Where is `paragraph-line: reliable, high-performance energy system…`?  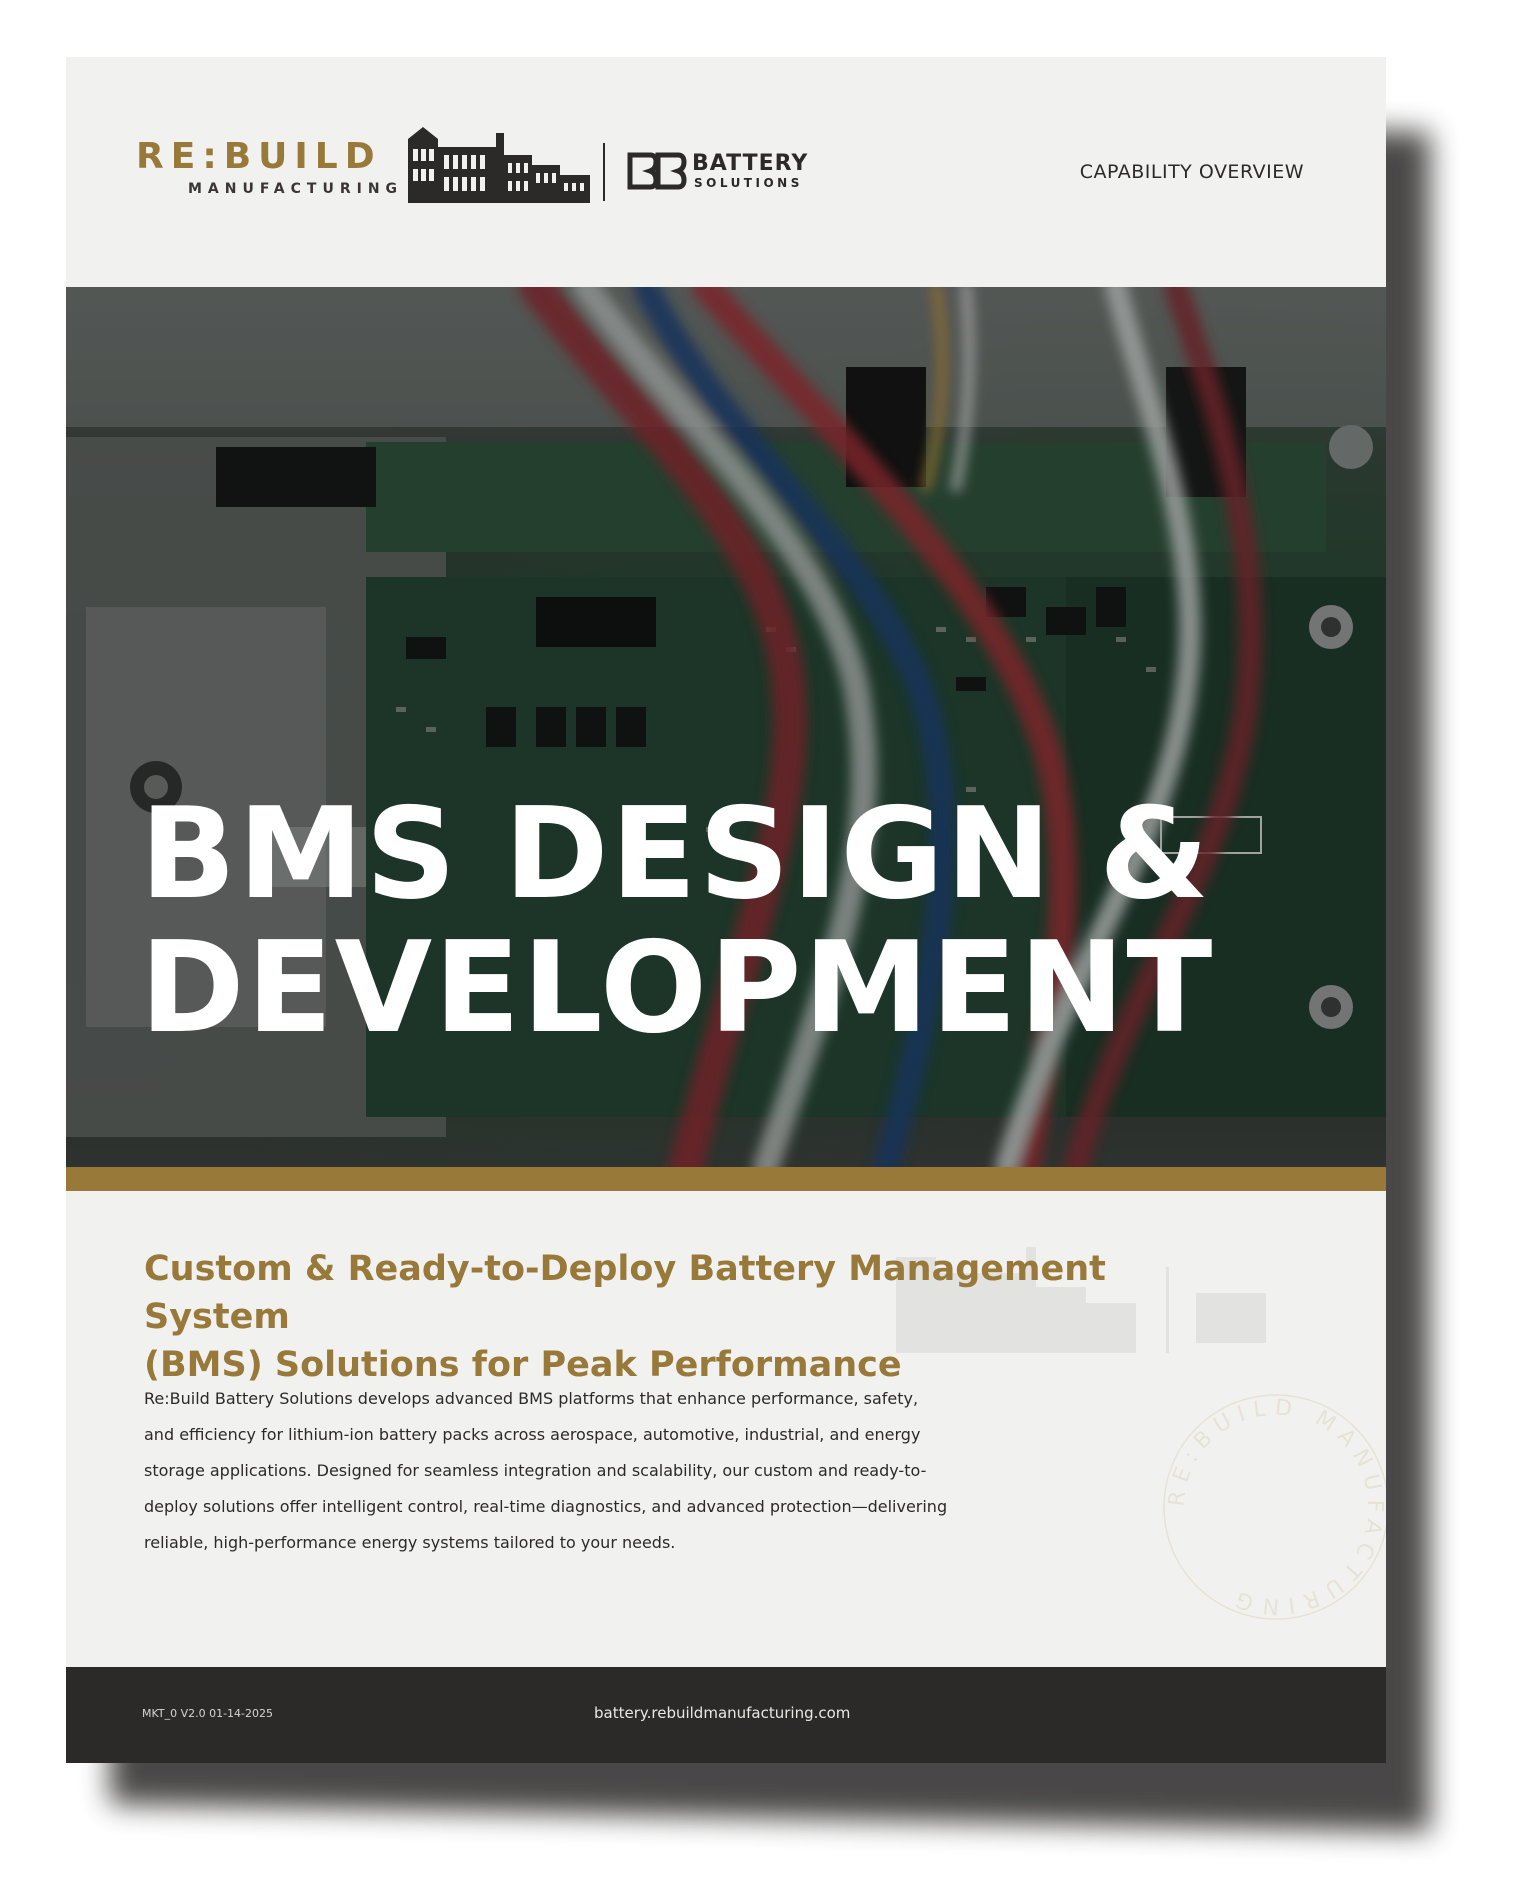 paragraph-line: reliable, high-performance energy system… is located at coordinates (410, 1542).